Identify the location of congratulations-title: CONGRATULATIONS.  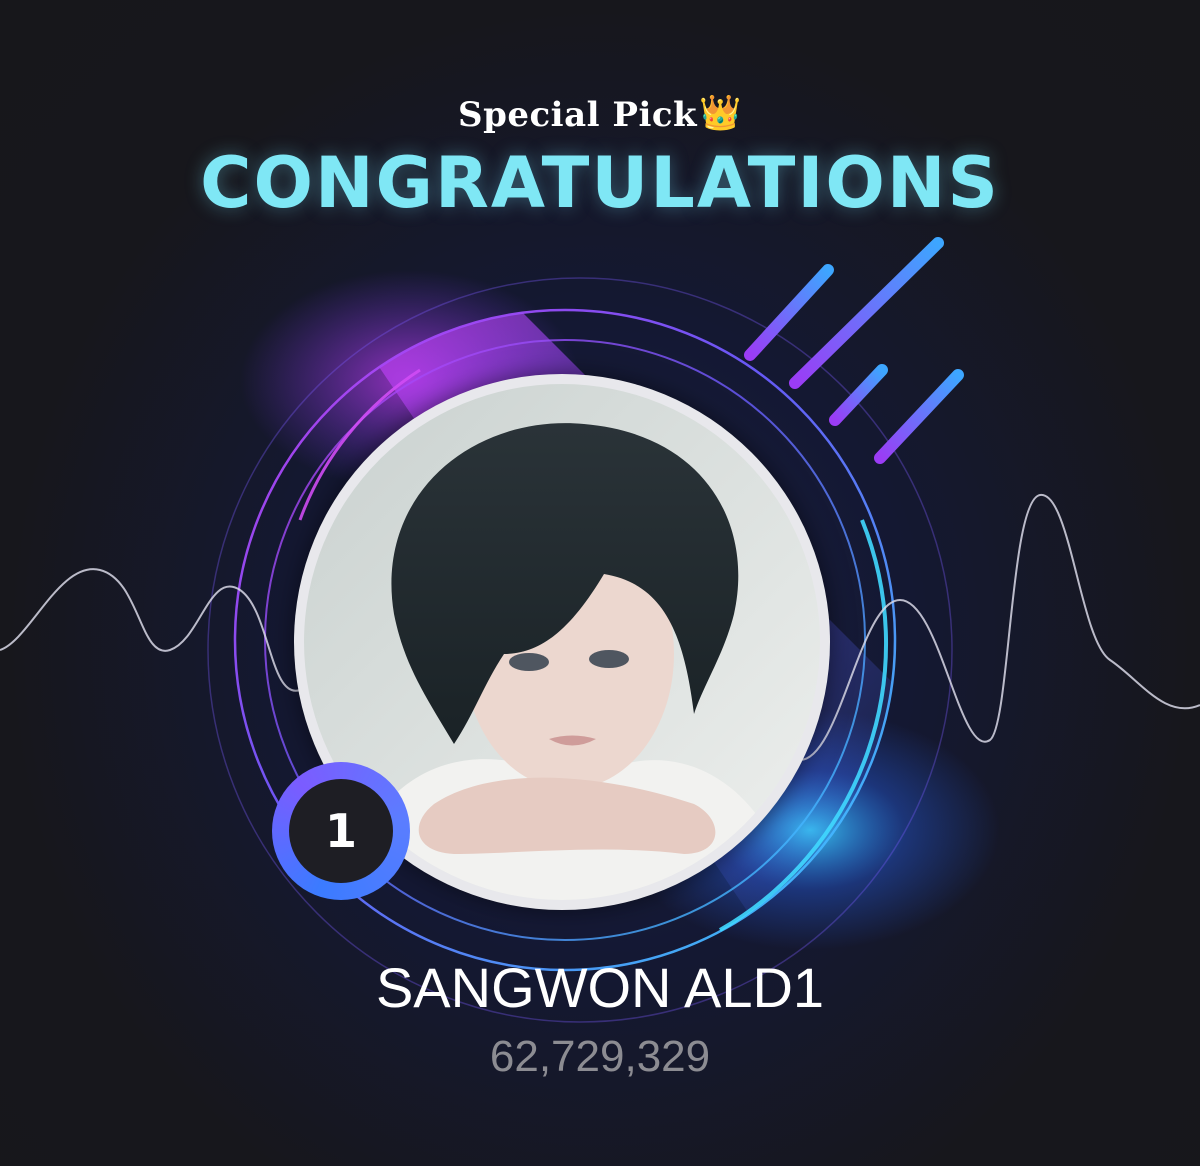
(600, 183).